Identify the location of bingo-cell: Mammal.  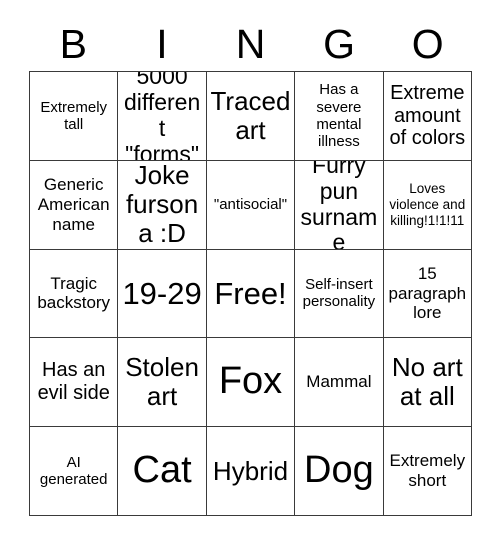
(339, 383).